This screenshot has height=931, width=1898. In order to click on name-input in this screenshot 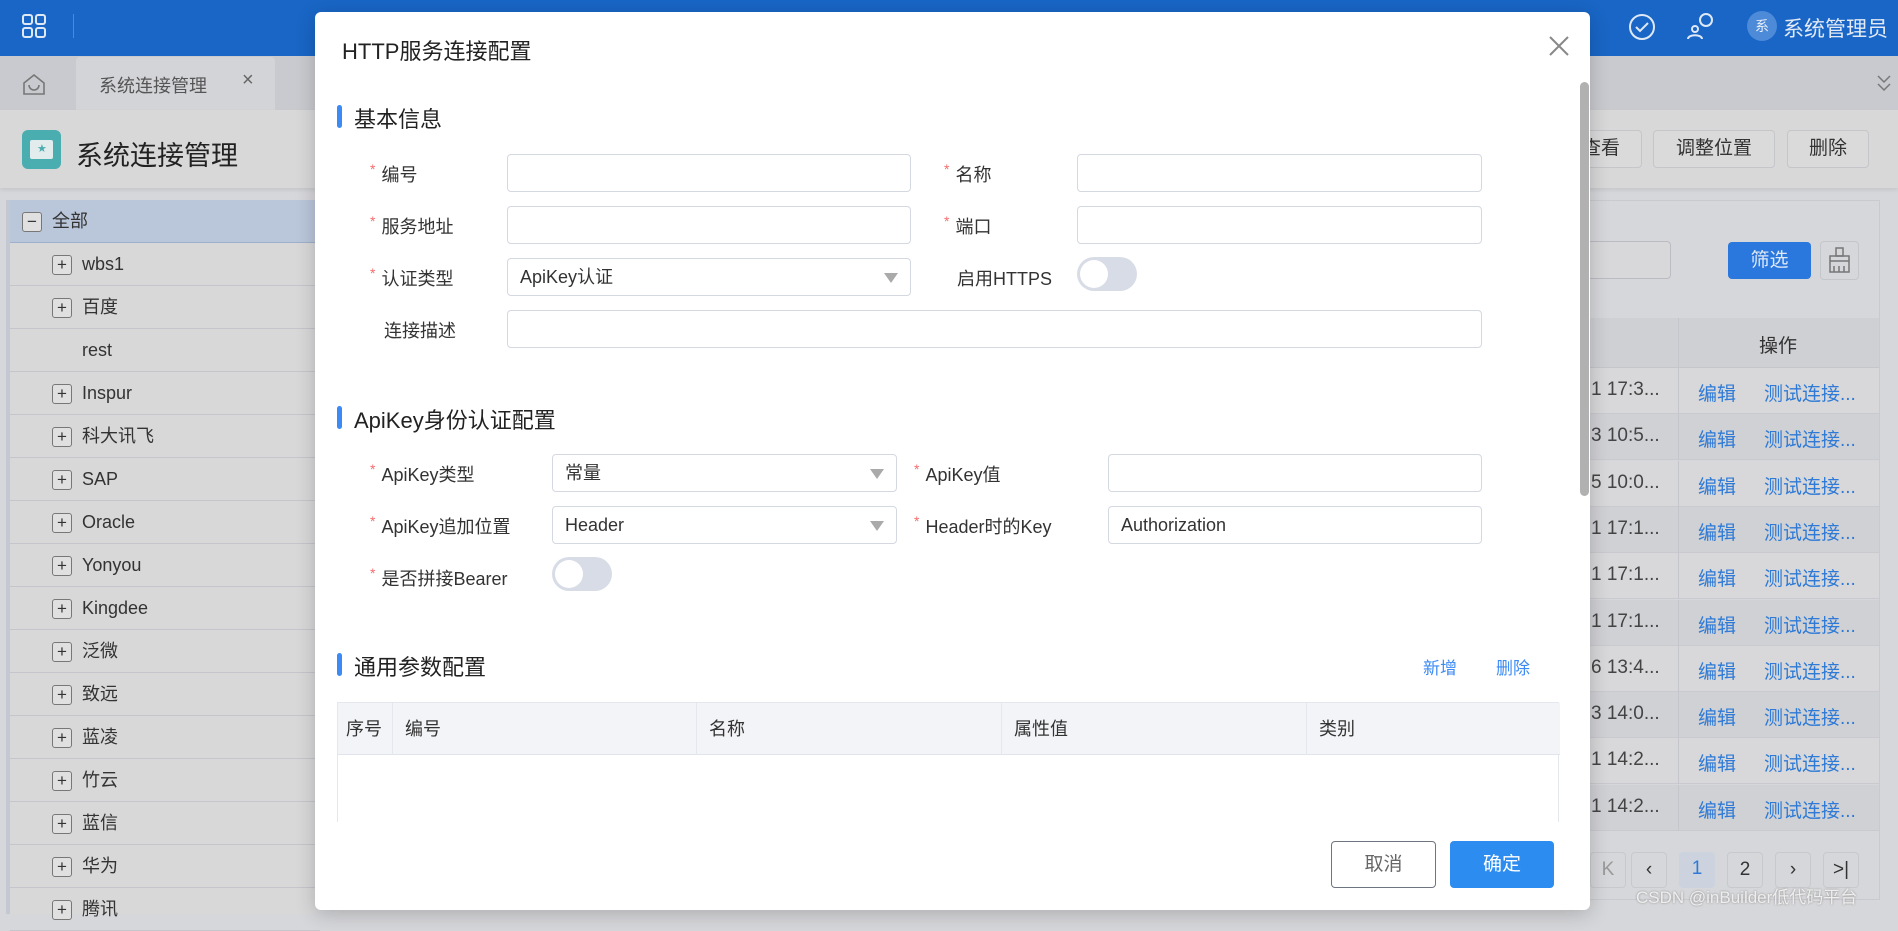, I will do `click(1279, 173)`.